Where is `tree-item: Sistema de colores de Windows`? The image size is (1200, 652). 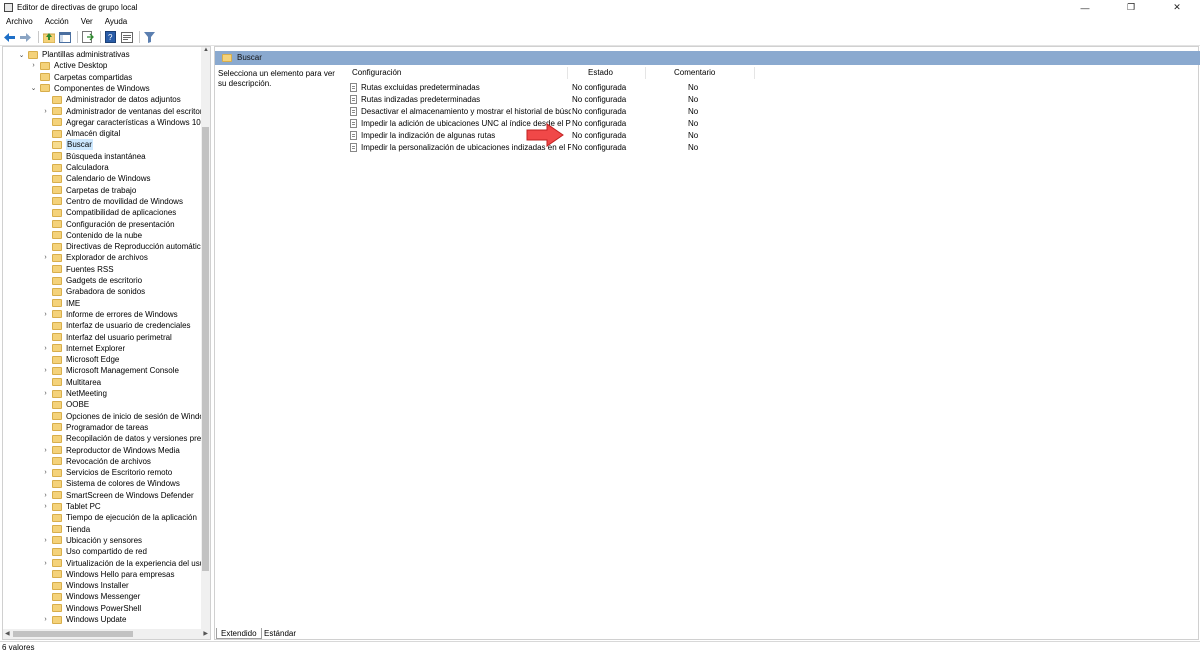
tree-item: Sistema de colores de Windows is located at coordinates (110, 483).